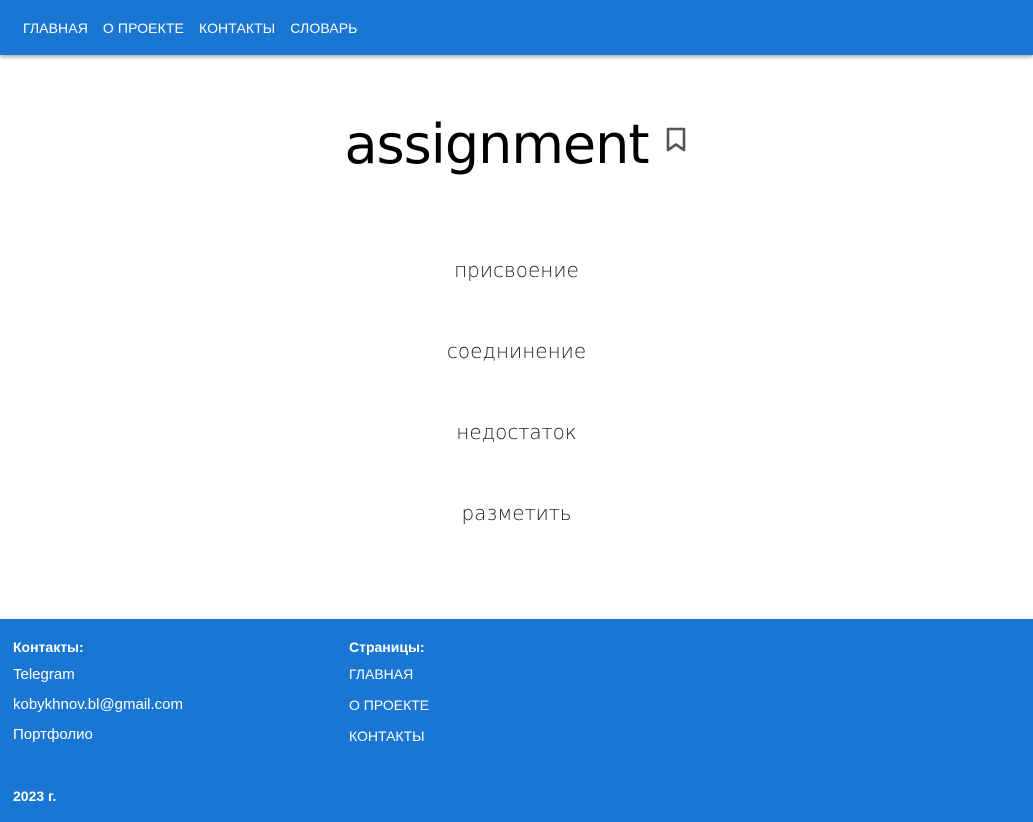 The height and width of the screenshot is (822, 1033). What do you see at coordinates (389, 736) in the screenshot?
I see `footer-link-contacts: КОНТАКТЫ` at bounding box center [389, 736].